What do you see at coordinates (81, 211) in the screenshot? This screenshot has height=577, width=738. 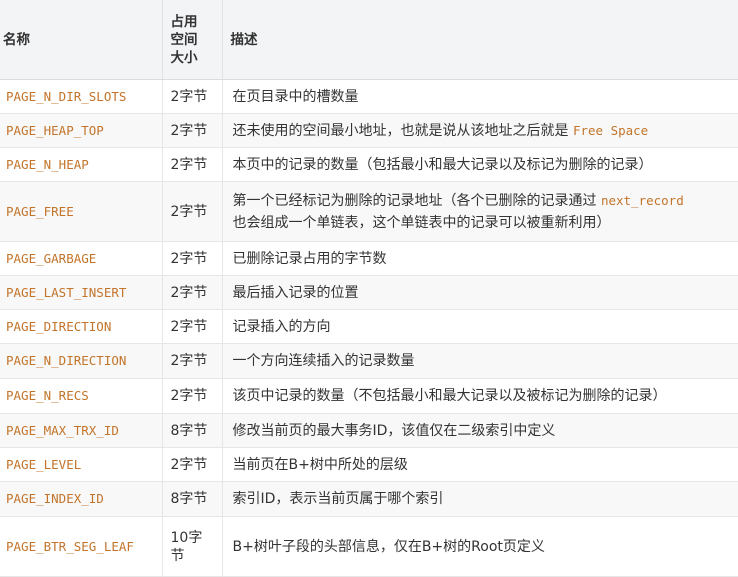 I see `field-name: PAGE_FREE` at bounding box center [81, 211].